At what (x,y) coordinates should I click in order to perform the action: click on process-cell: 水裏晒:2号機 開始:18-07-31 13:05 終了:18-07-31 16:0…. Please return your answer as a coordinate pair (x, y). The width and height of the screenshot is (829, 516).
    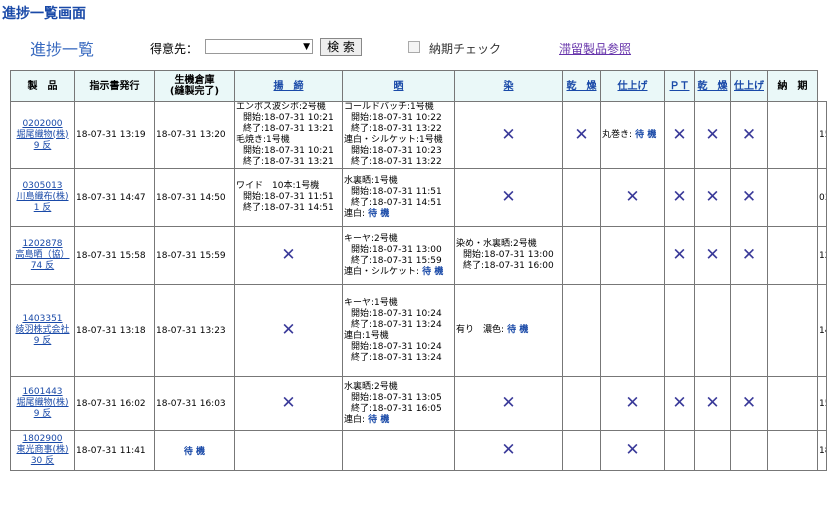
    Looking at the image, I should click on (398, 403).